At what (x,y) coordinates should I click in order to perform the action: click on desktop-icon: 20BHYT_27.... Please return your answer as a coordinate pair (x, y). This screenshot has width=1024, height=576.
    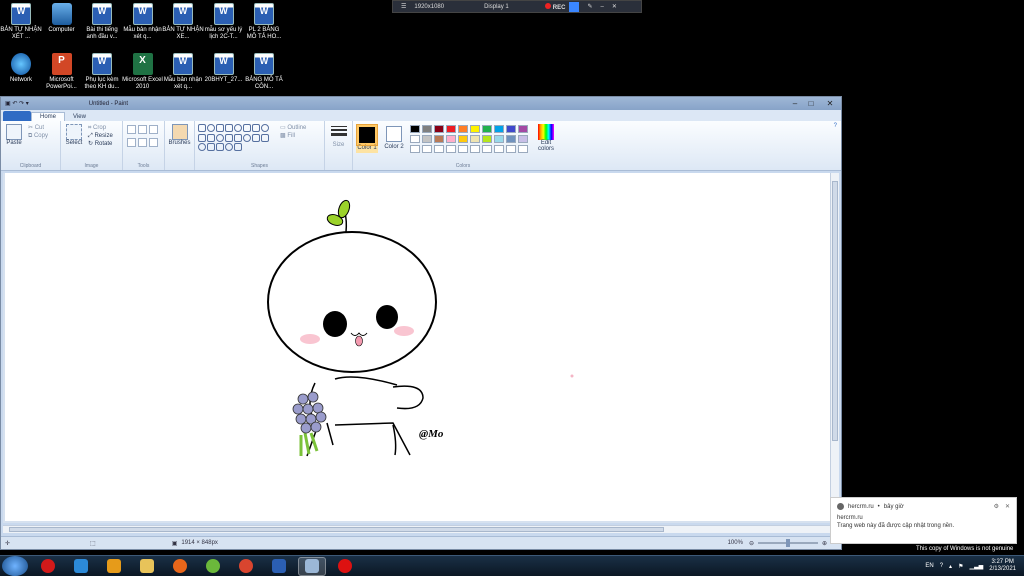
    Looking at the image, I should click on (224, 68).